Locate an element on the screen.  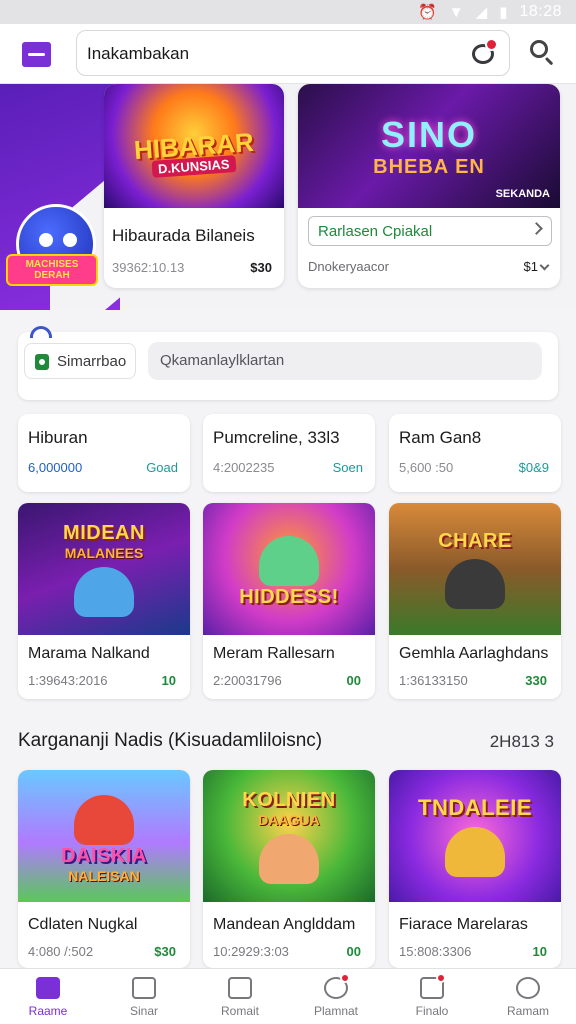
stat-value: 6,000000 is located at coordinates (55, 467).